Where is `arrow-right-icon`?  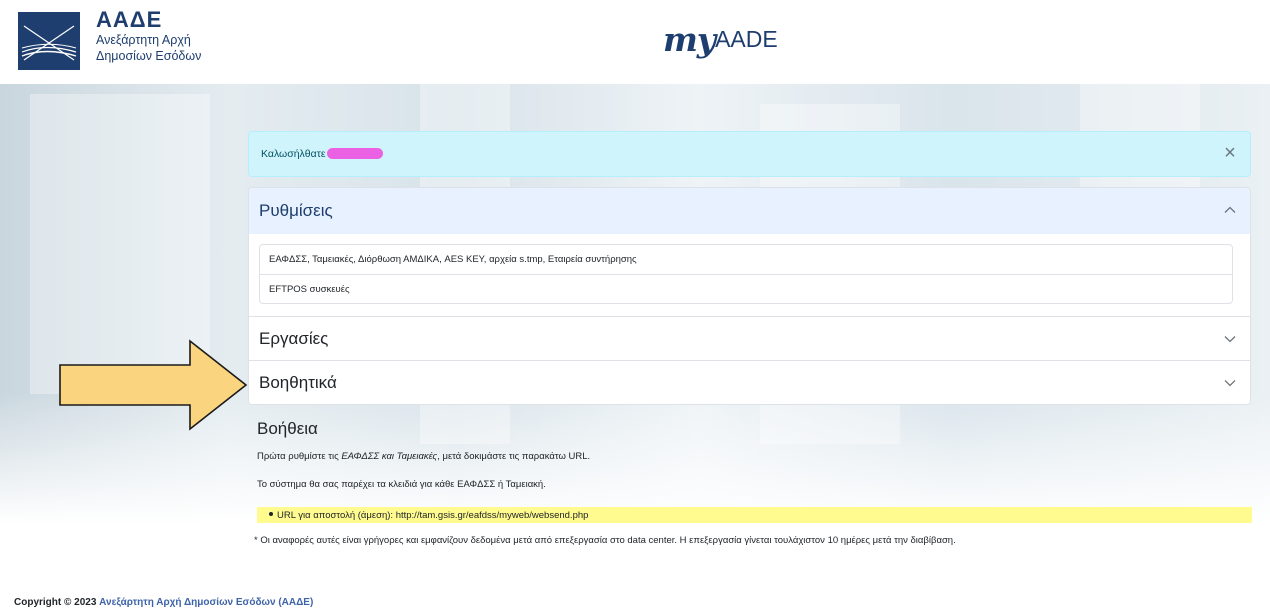
arrow-right-icon is located at coordinates (153, 385).